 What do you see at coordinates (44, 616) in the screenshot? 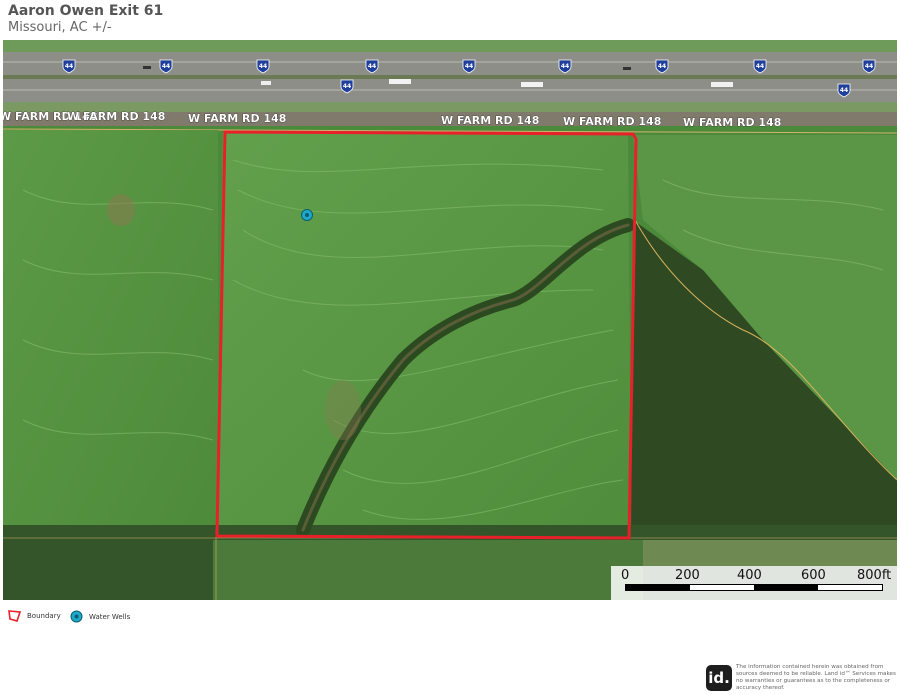
I see `legend-label-boundary: Boundary` at bounding box center [44, 616].